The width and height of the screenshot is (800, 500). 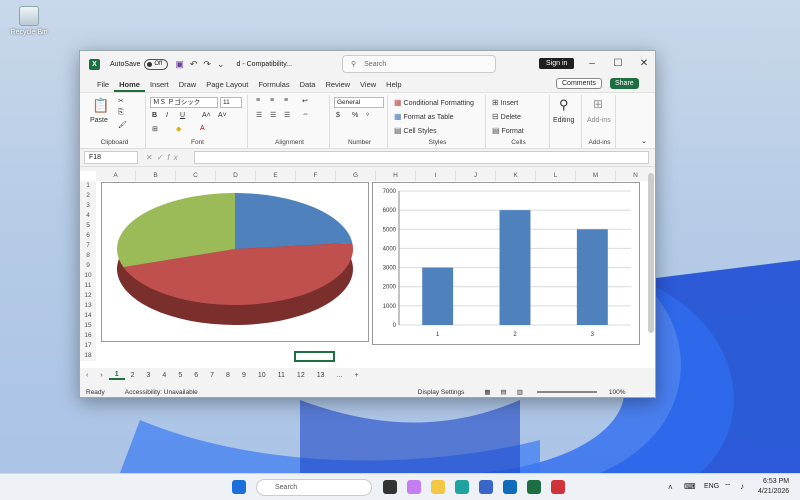 I want to click on redo-icon: ↷, so click(x=207, y=64).